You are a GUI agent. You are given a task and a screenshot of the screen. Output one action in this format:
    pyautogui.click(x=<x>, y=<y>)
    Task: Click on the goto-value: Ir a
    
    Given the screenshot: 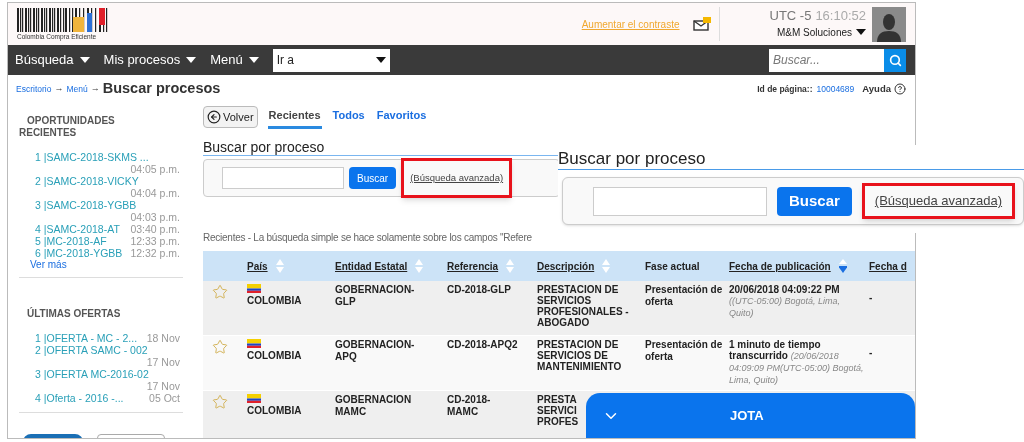 What is the action you would take?
    pyautogui.click(x=285, y=60)
    